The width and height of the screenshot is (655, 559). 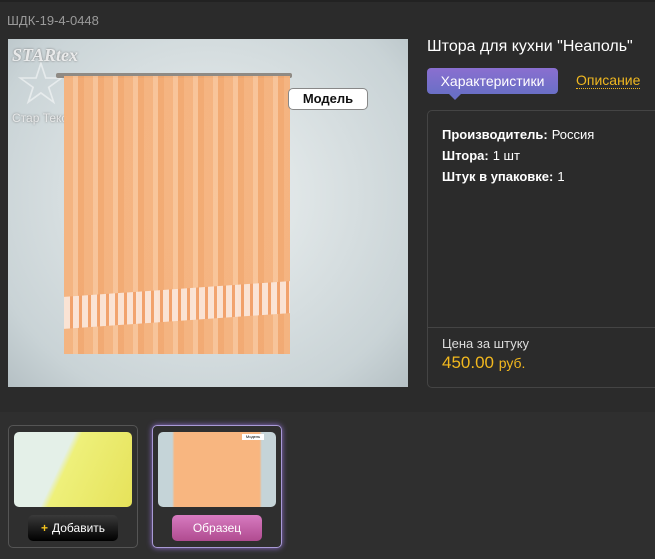 What do you see at coordinates (506, 155) in the screenshot?
I see `spec-value: 1 шт` at bounding box center [506, 155].